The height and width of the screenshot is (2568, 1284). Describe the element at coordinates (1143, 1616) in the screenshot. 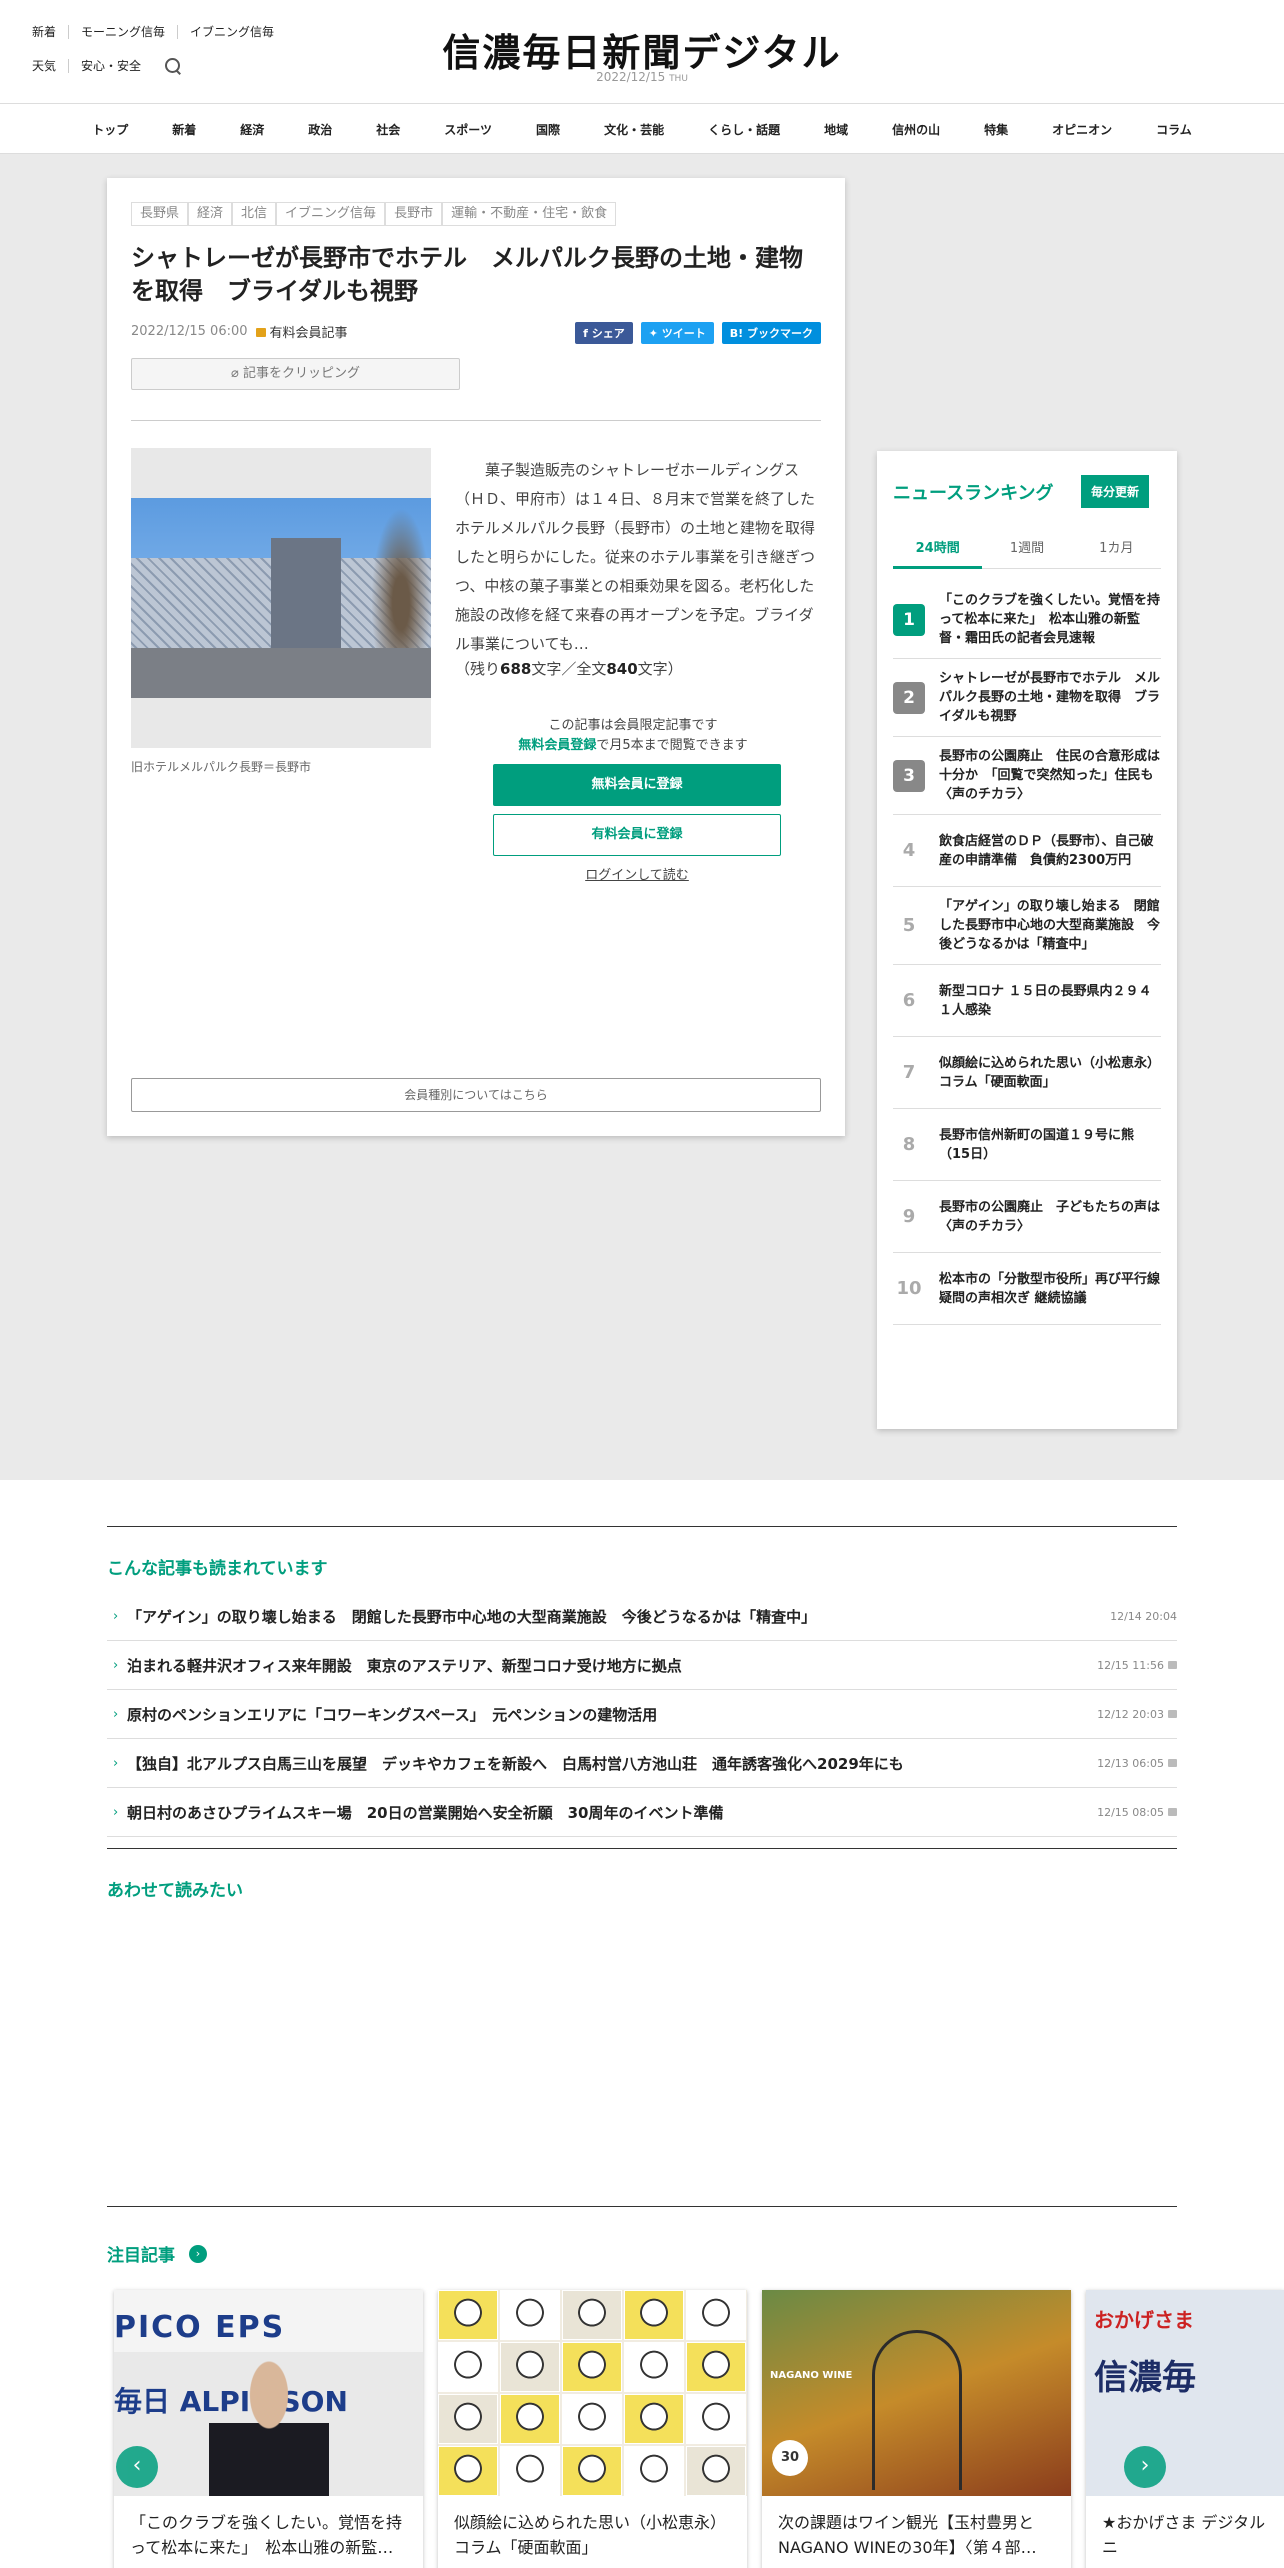

I see `list-item-date: 12/14 20:04` at that location.